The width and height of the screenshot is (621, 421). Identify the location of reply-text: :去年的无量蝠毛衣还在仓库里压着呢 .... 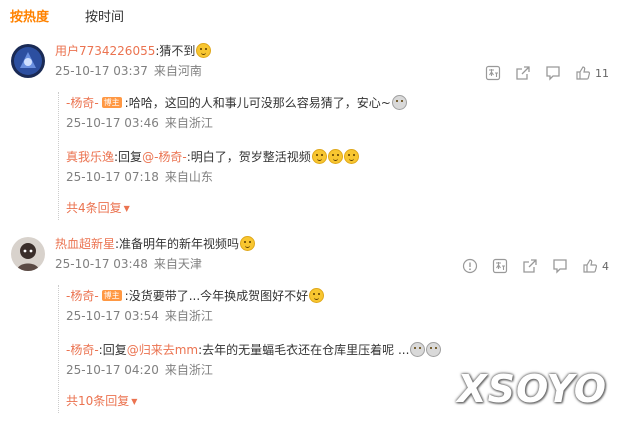
(304, 350).